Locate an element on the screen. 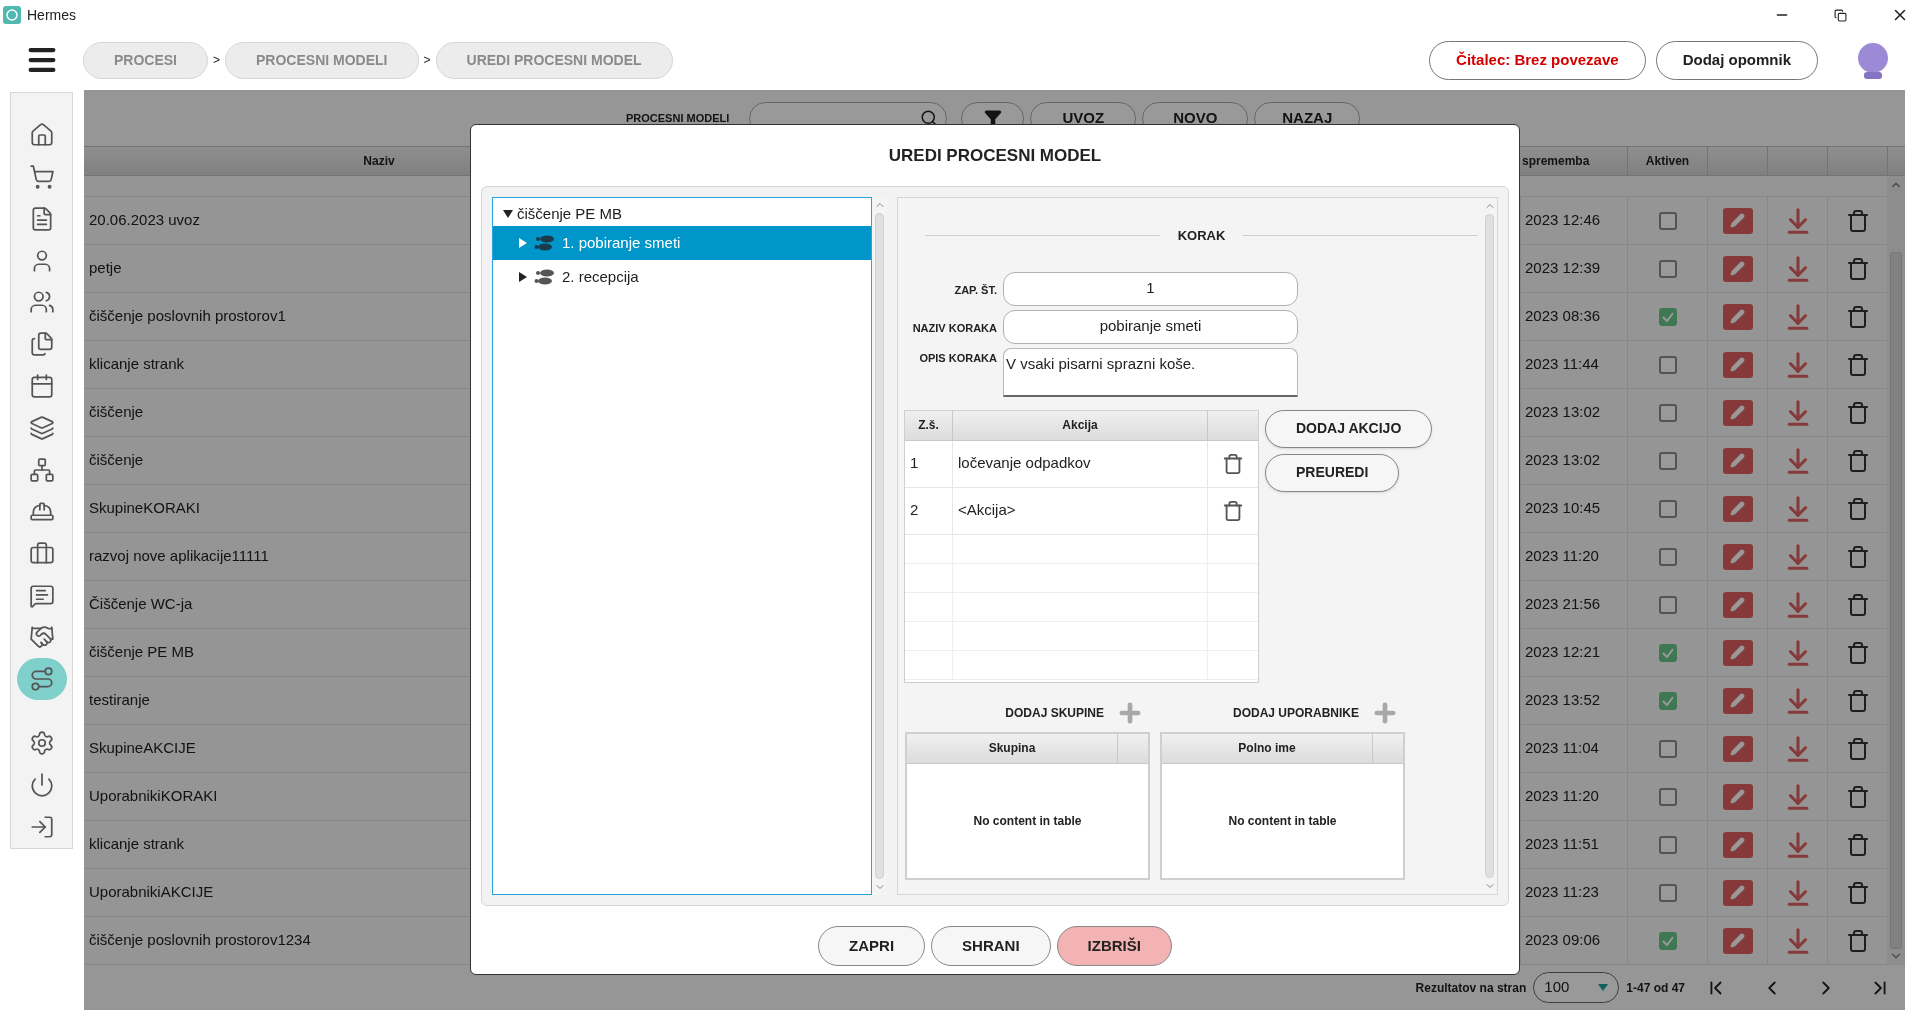  reminder-button: Dodaj opomnik is located at coordinates (1736, 60).